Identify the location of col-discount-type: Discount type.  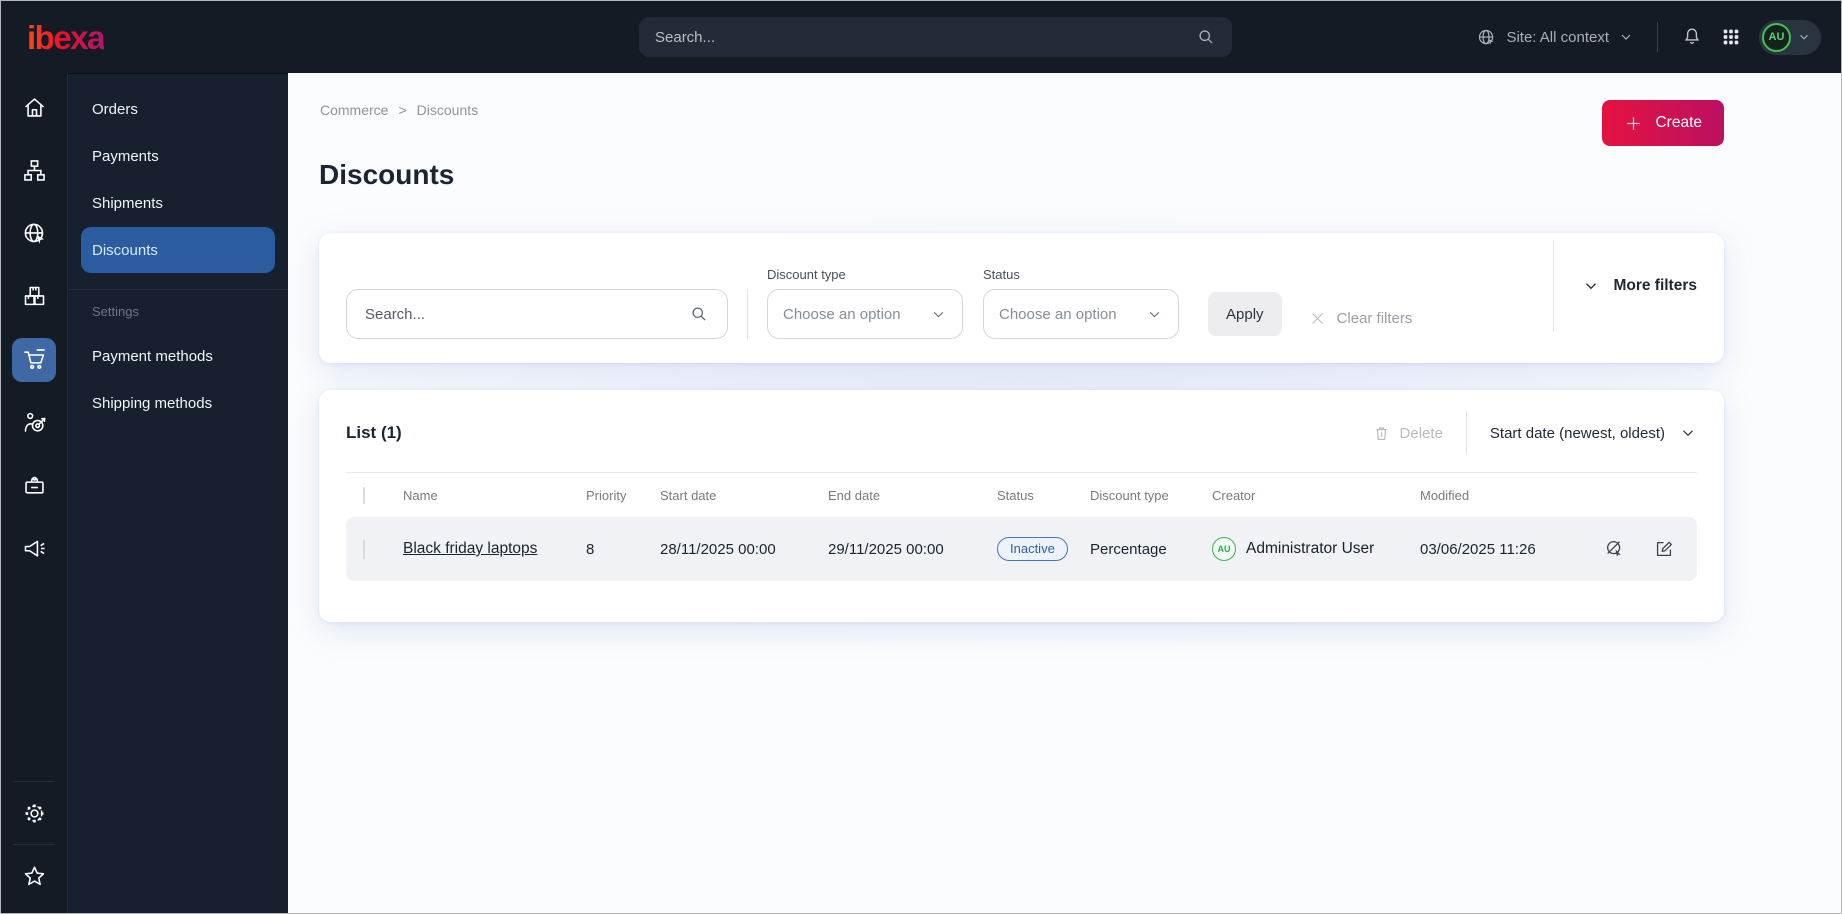
(1129, 495).